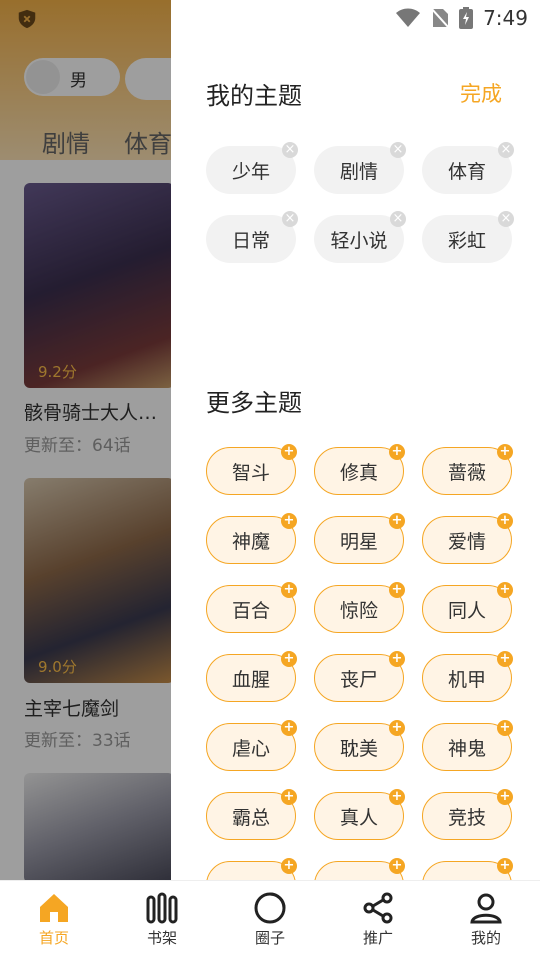 The height and width of the screenshot is (961, 540). What do you see at coordinates (250, 240) in the screenshot?
I see `topic-label: 日常` at bounding box center [250, 240].